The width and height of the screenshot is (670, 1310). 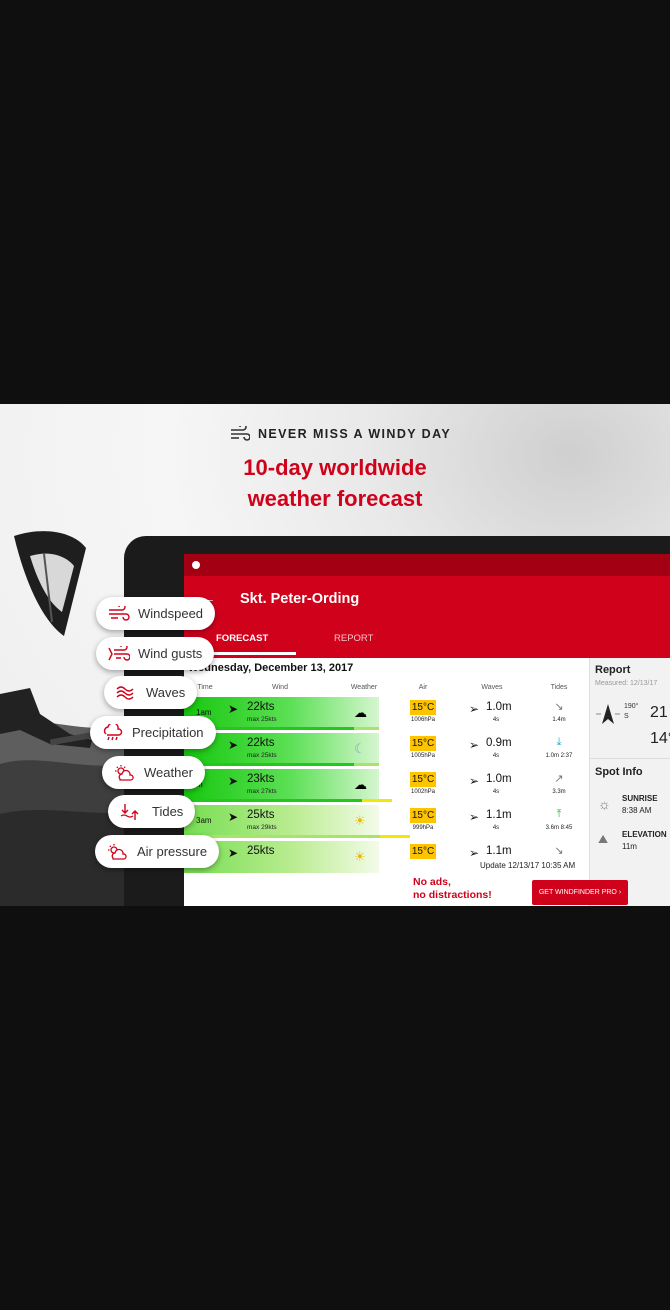 What do you see at coordinates (364, 687) in the screenshot?
I see `col-weather: Weather` at bounding box center [364, 687].